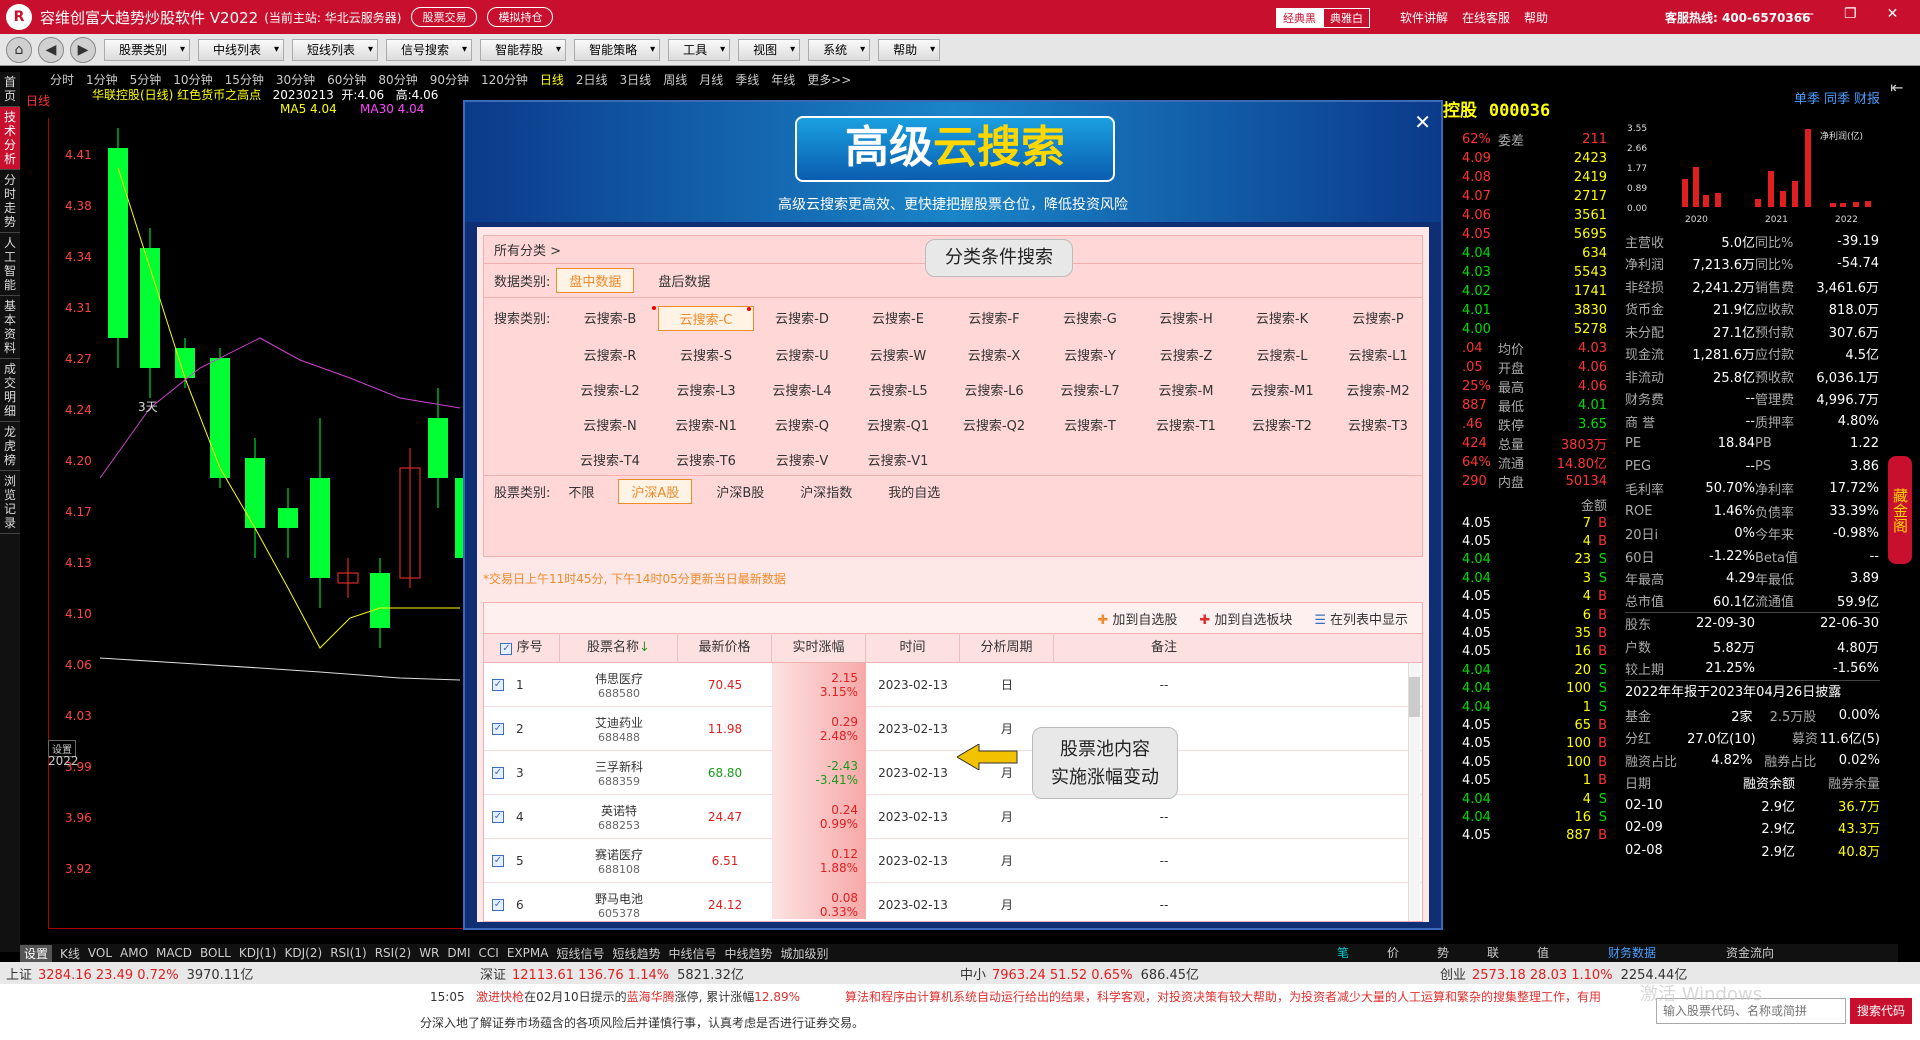 The image size is (1920, 1040). Describe the element at coordinates (1850, 14) in the screenshot. I see `maximize-icon: ❐` at that location.